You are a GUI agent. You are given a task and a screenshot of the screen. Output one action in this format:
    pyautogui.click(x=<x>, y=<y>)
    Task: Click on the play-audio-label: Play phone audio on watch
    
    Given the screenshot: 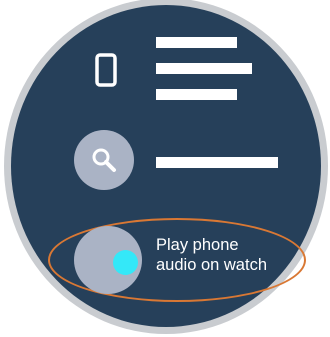 What is the action you would take?
    pyautogui.click(x=226, y=255)
    